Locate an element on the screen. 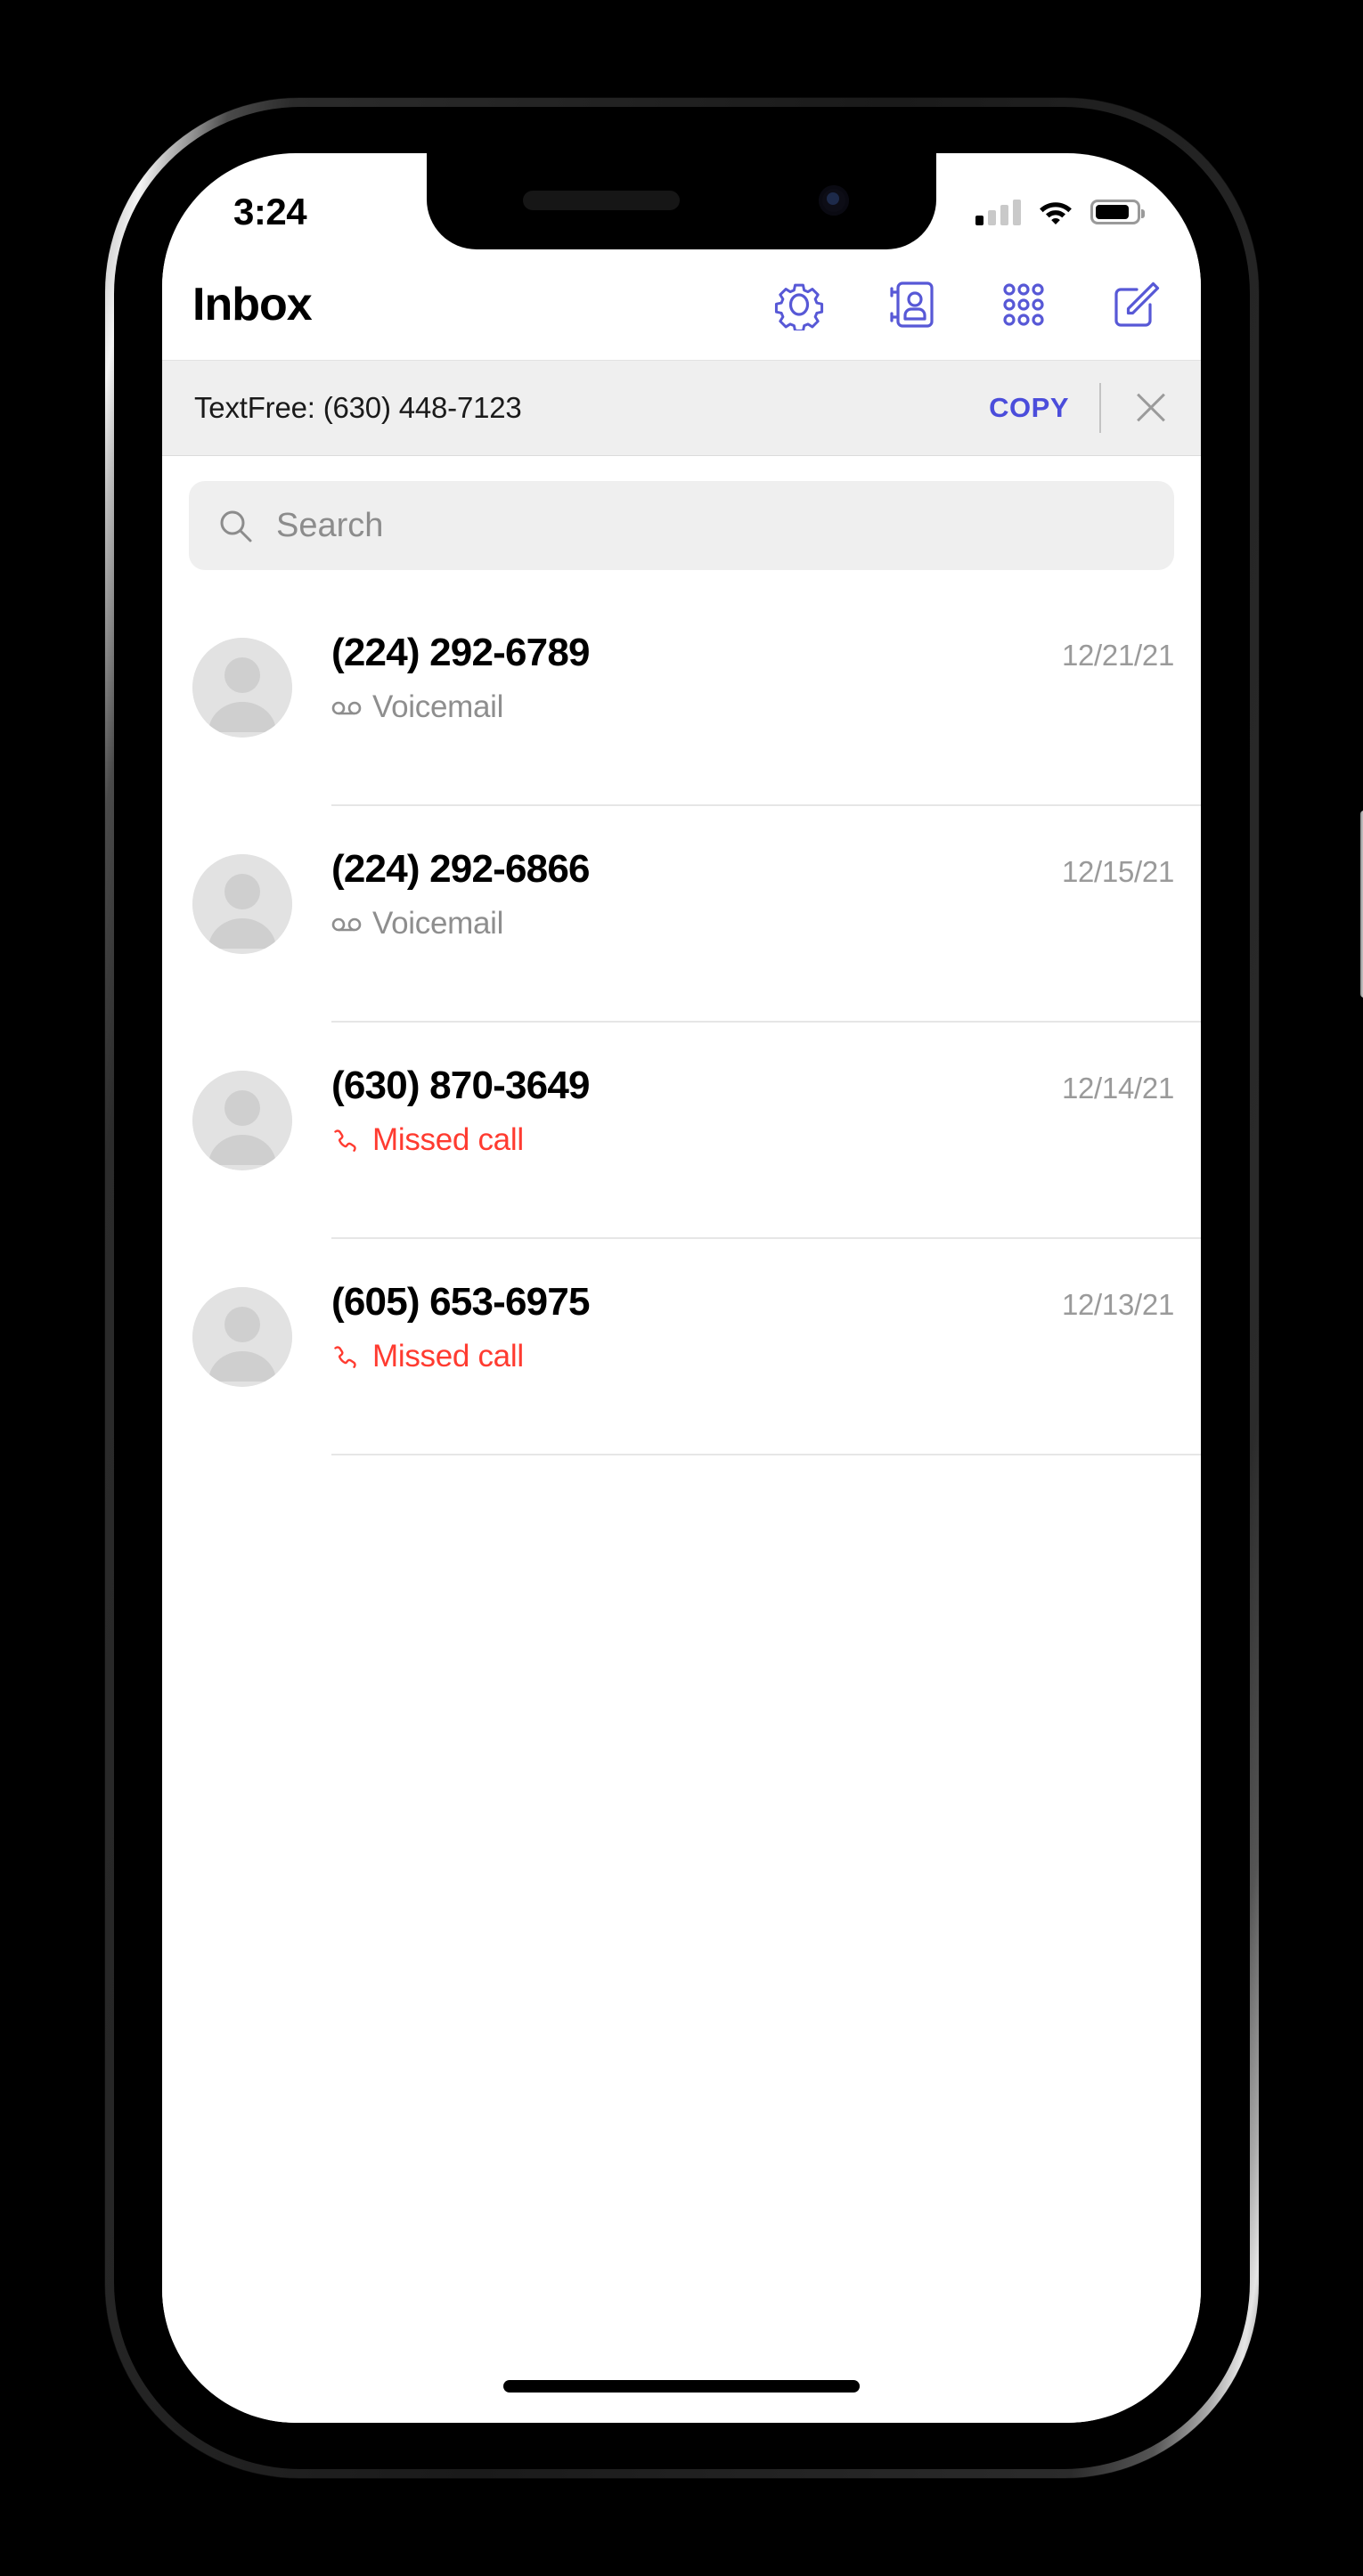 This screenshot has height=2576, width=1363. search-icon is located at coordinates (235, 526).